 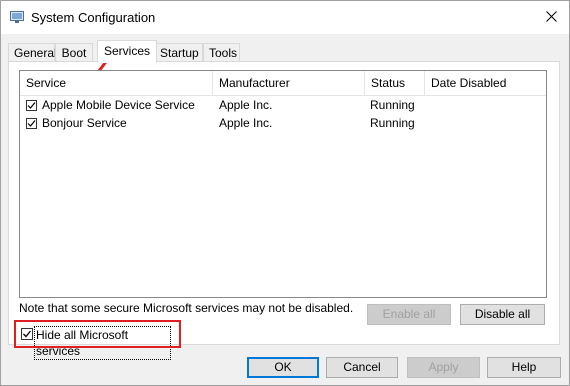 I want to click on ok-button: OK, so click(x=283, y=367).